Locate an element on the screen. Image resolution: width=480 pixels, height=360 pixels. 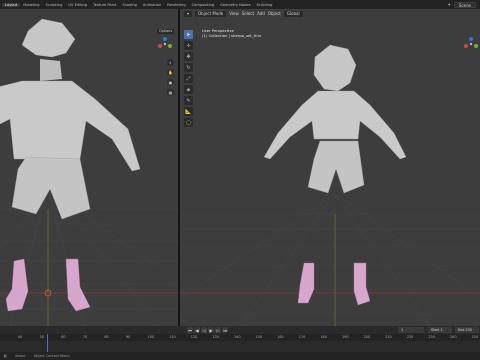
grid-icon: ▦ is located at coordinates (170, 92).